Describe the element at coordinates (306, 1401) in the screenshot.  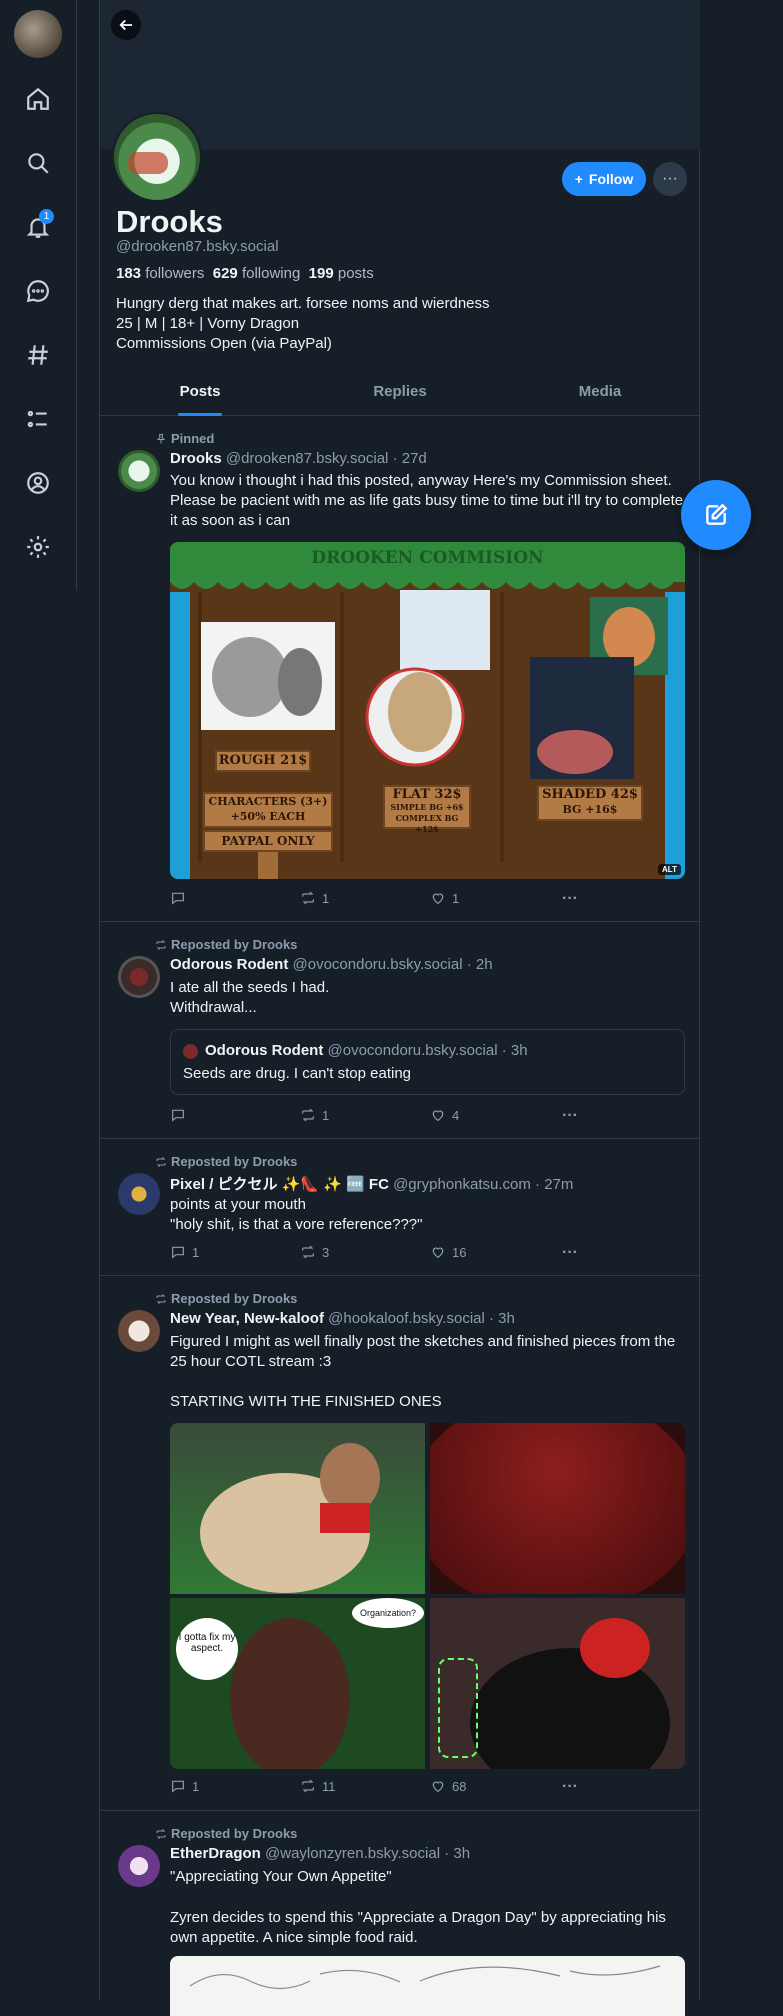
I see `post-text-2: STARTING WITH THE FINISHED ONES` at that location.